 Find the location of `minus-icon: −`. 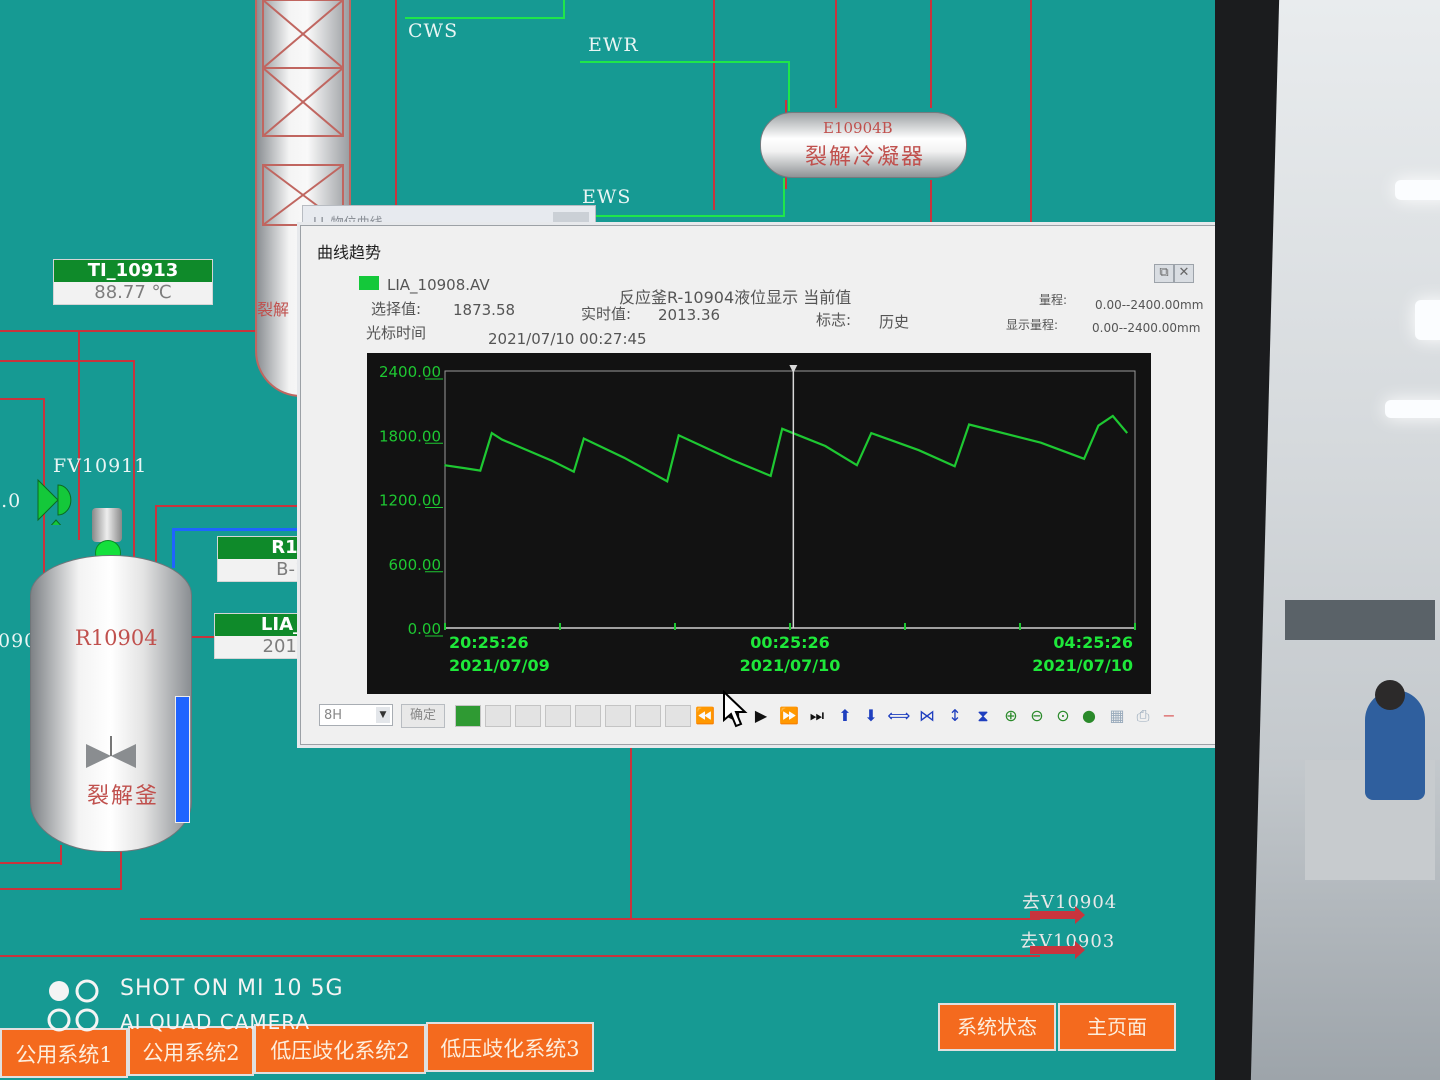

minus-icon: − is located at coordinates (1169, 716).